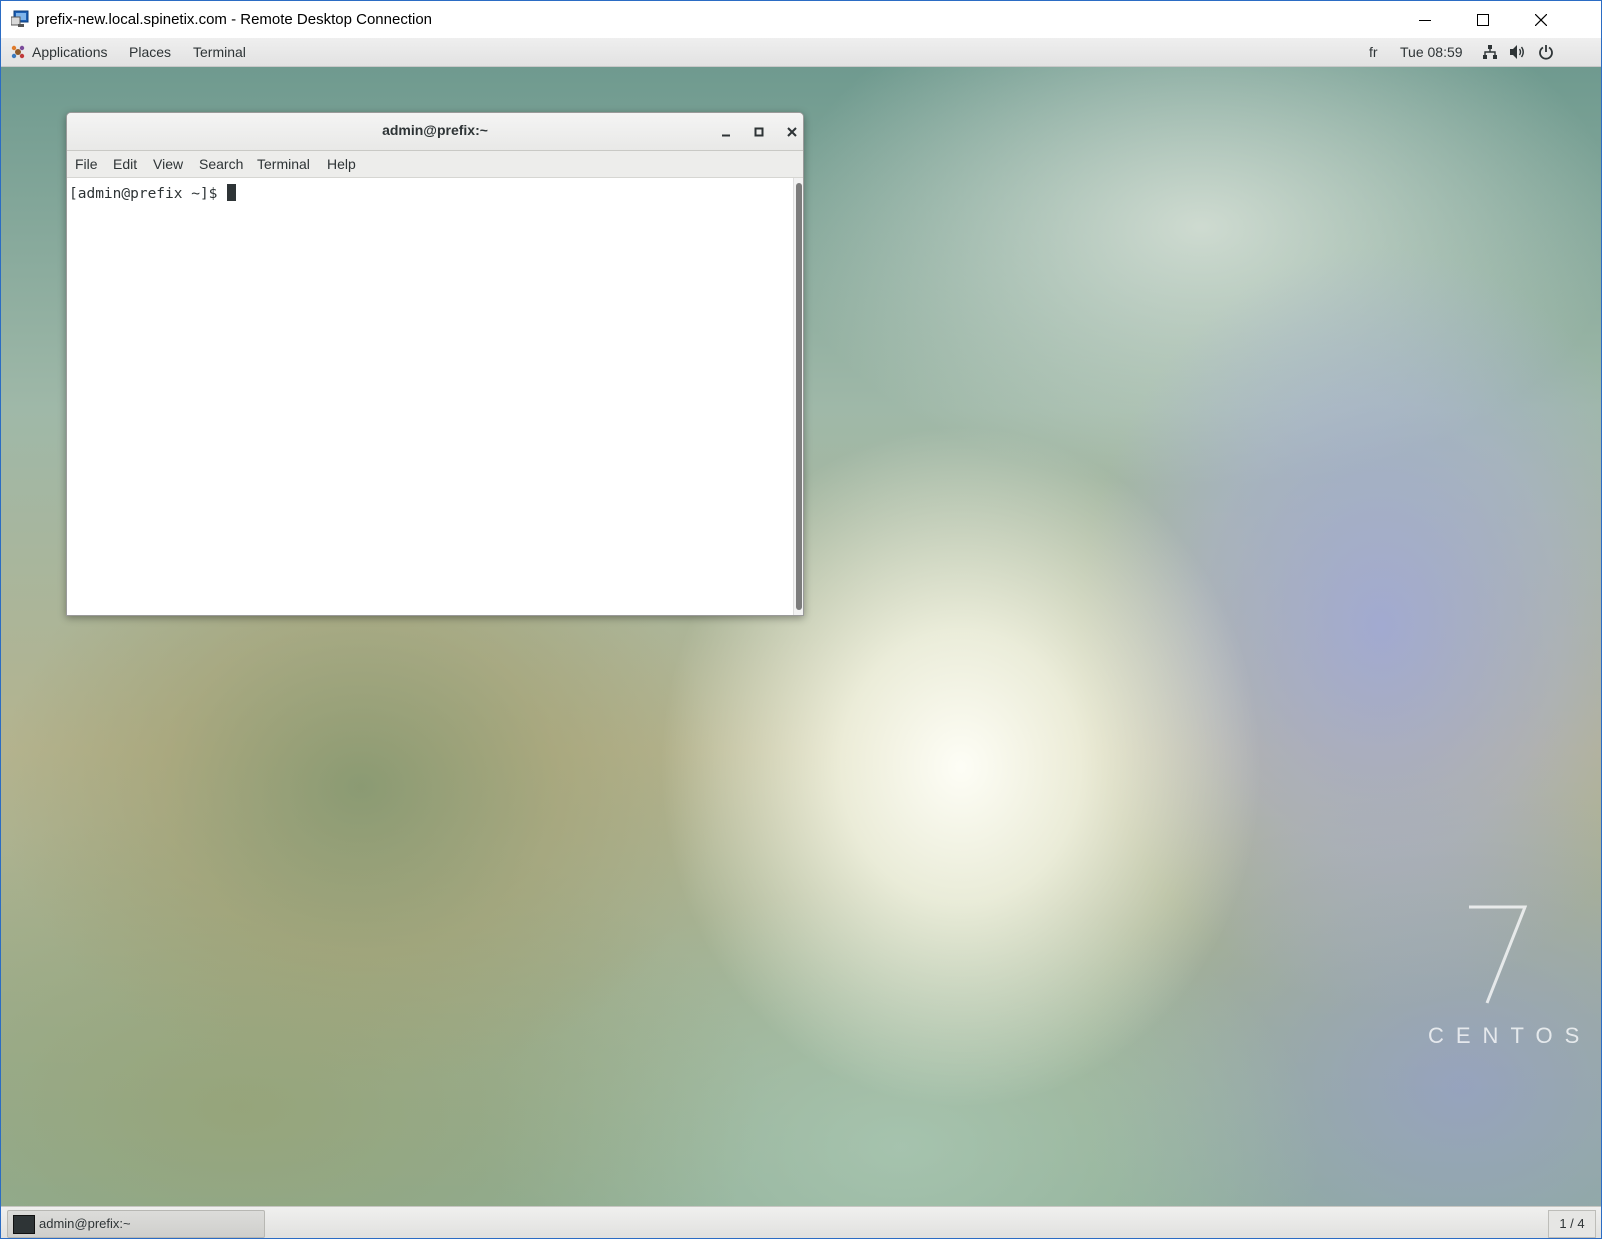  I want to click on maximize-button, so click(1483, 19).